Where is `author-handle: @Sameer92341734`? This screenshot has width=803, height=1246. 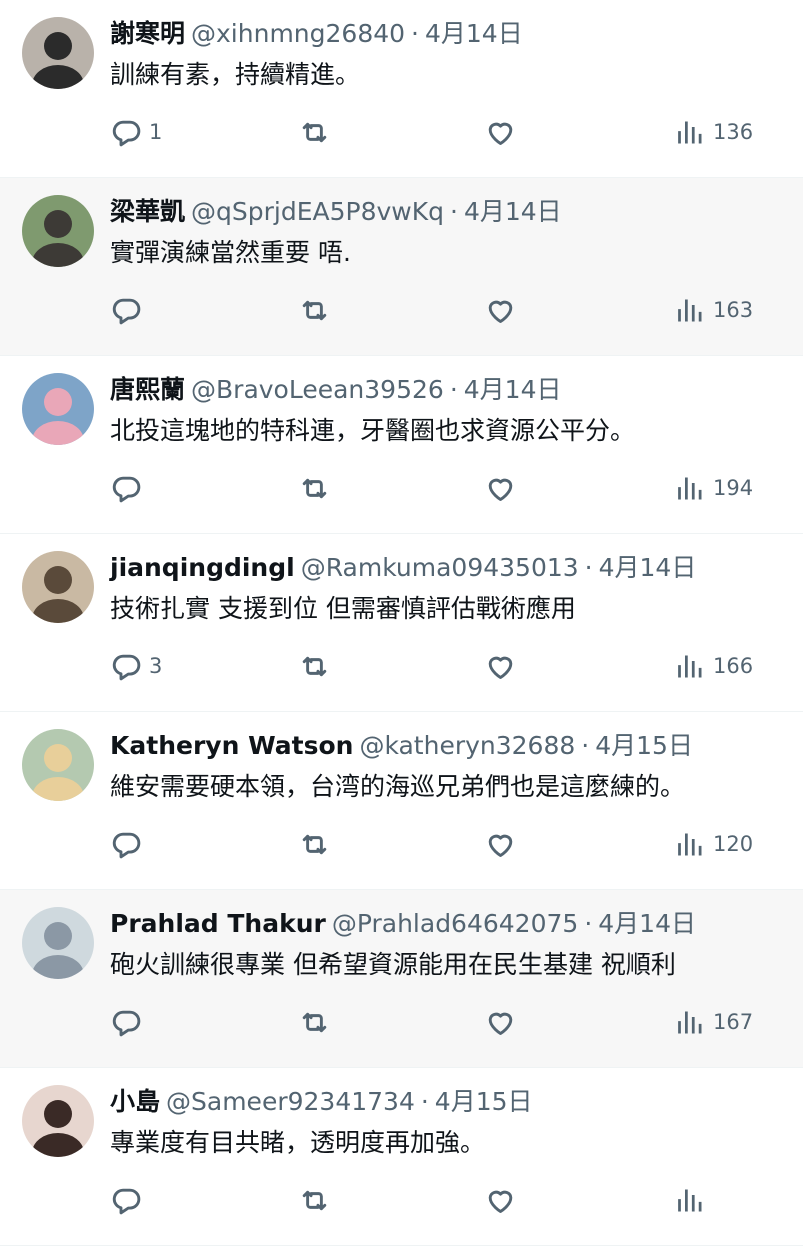
author-handle: @Sameer92341734 is located at coordinates (290, 1101).